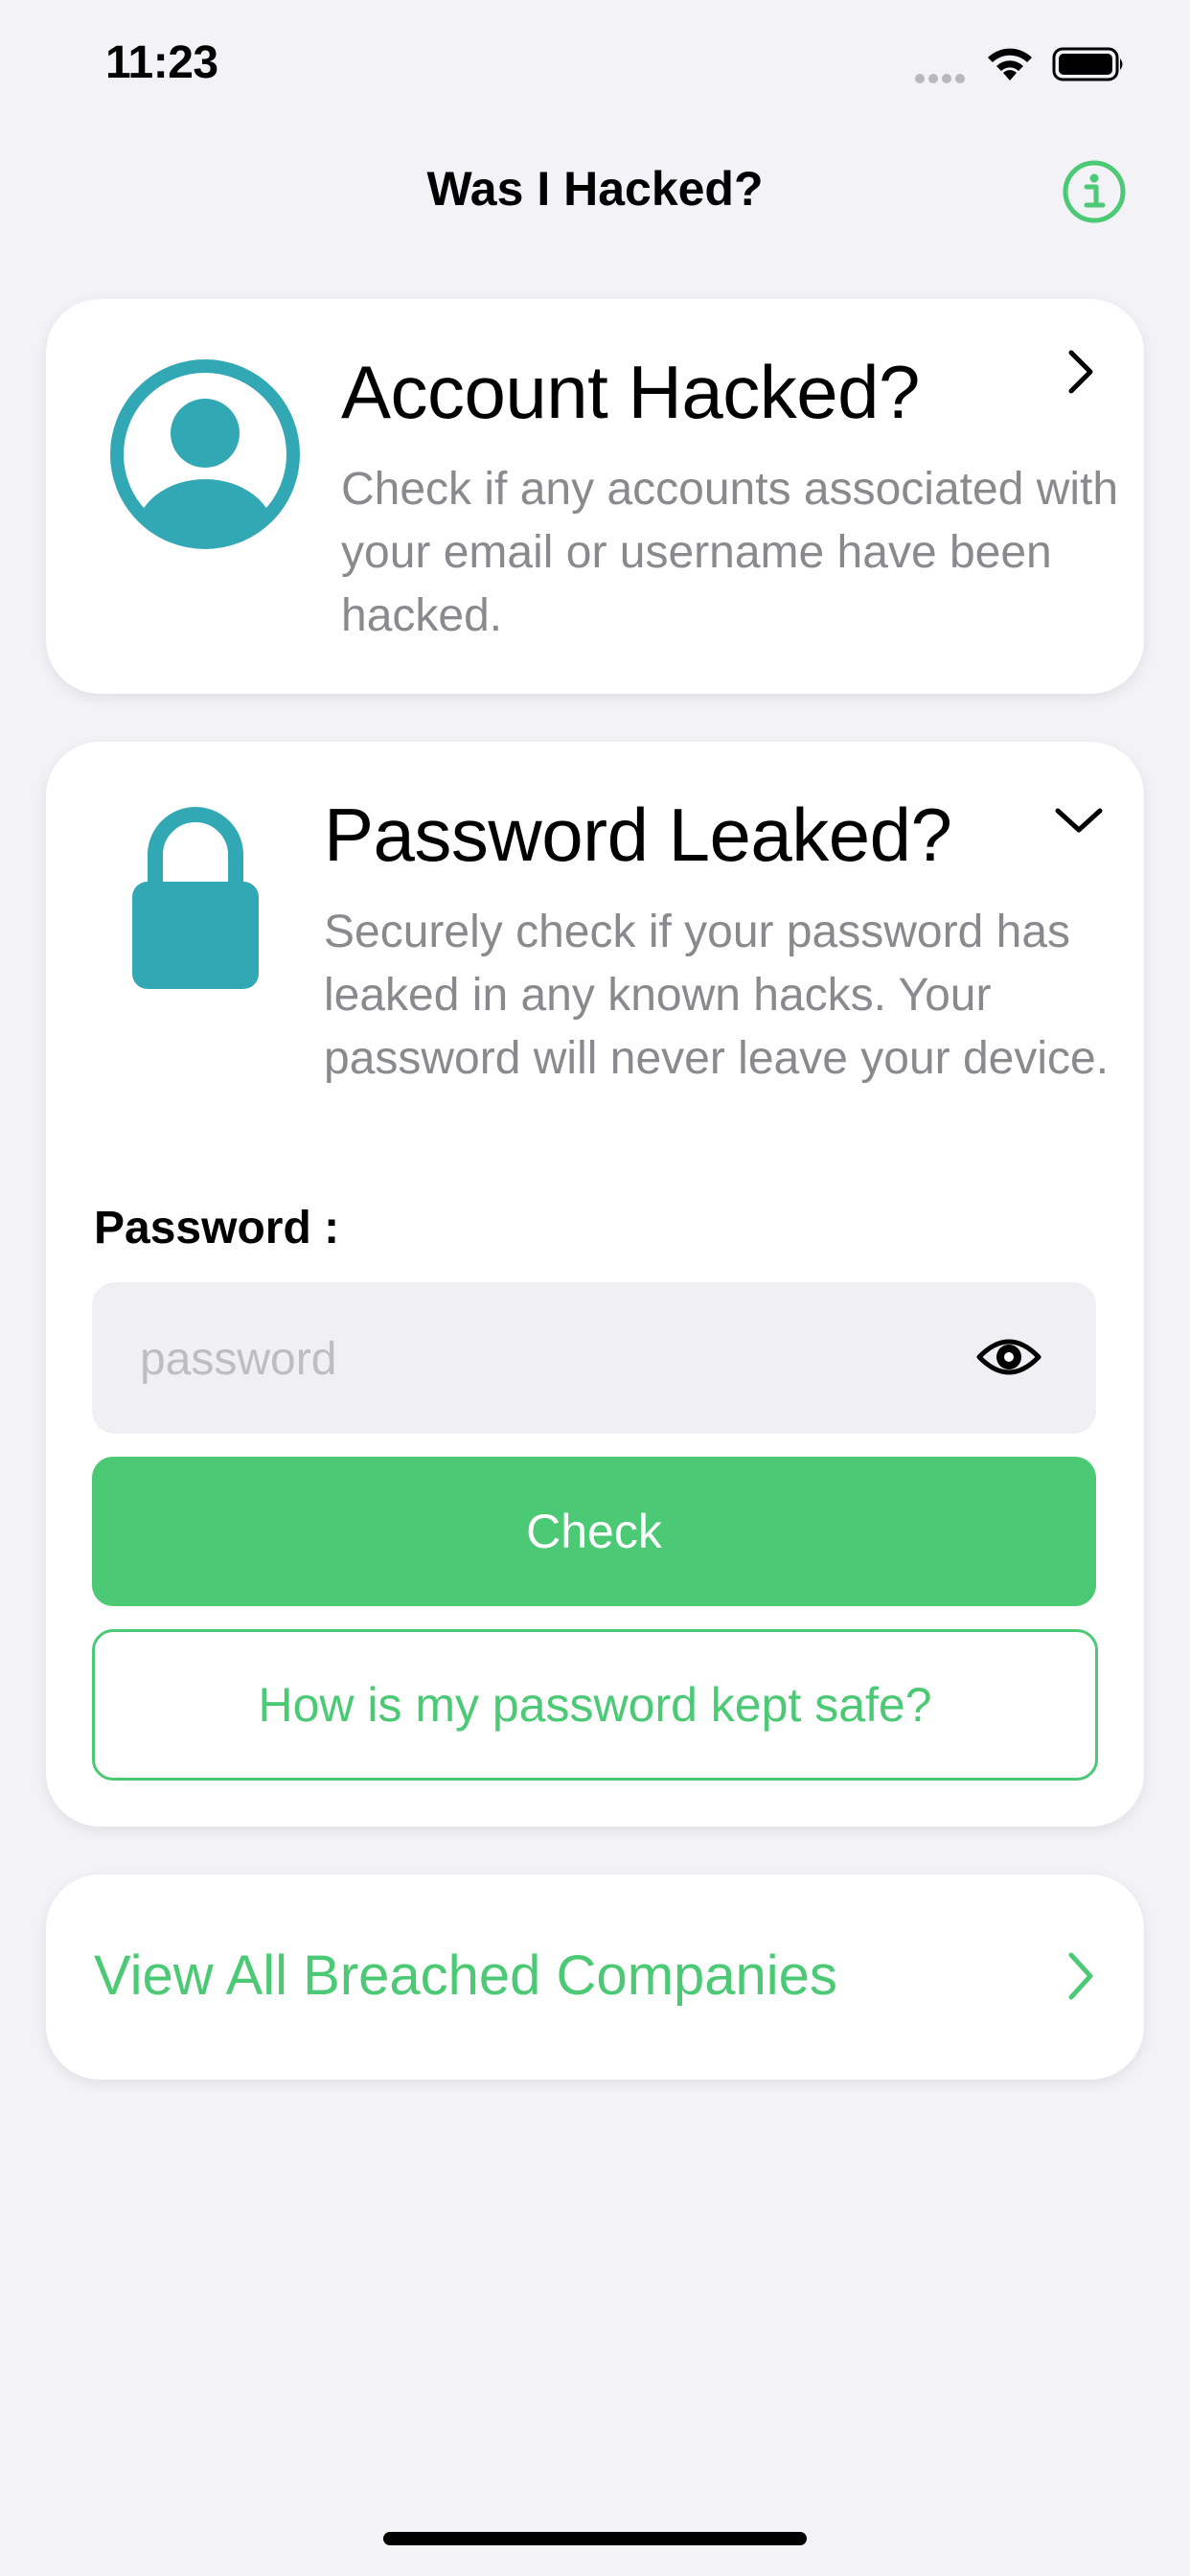  I want to click on battery-icon, so click(1090, 64).